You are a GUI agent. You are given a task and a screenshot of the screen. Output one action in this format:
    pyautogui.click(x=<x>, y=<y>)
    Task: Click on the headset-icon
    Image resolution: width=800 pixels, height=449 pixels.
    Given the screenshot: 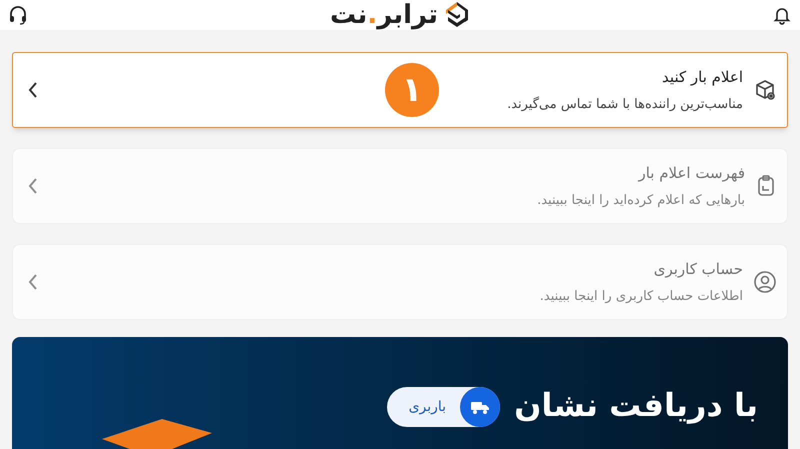 What is the action you would take?
    pyautogui.click(x=18, y=15)
    